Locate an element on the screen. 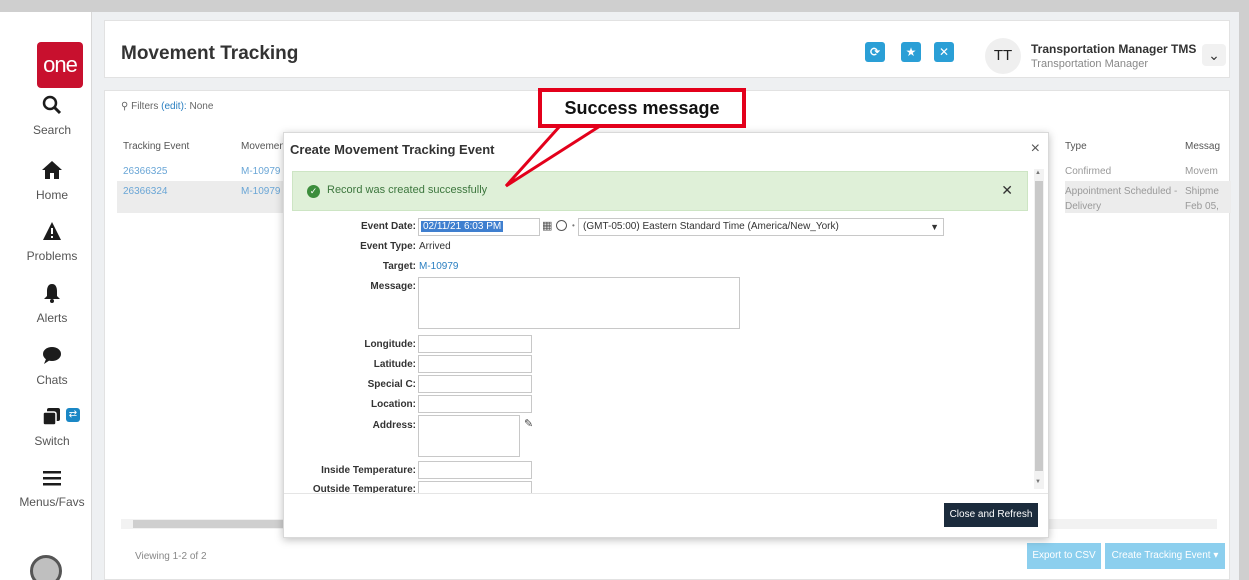  table-cell-event: 26366324 is located at coordinates (145, 191).